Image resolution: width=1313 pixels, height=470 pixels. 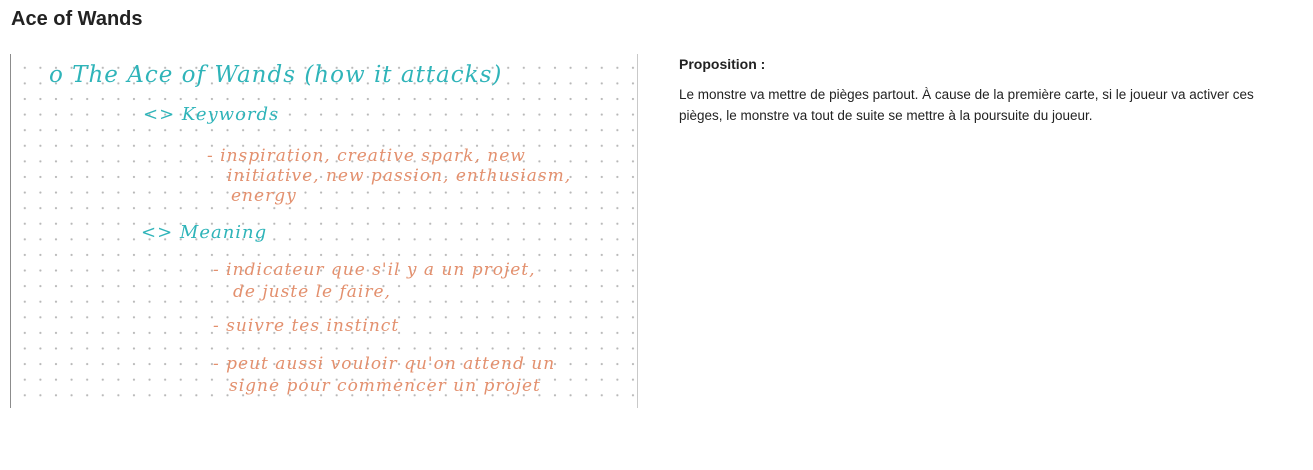 I want to click on keywords-line: energy, so click(x=264, y=196).